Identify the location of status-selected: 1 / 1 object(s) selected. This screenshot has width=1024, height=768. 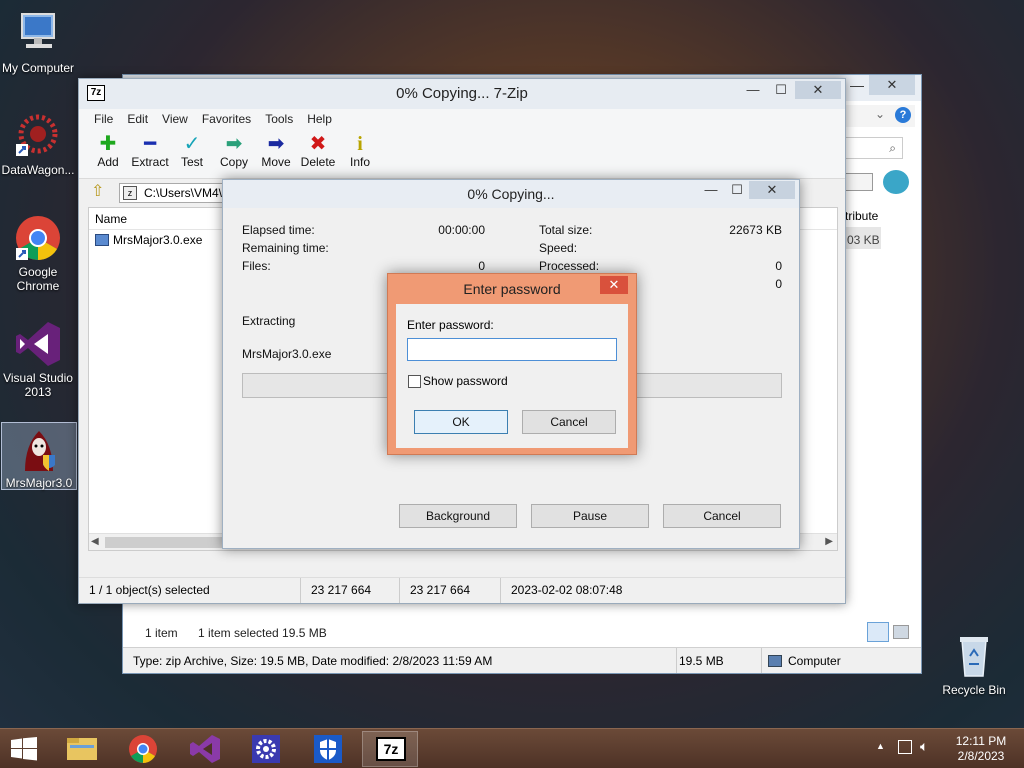
(190, 590).